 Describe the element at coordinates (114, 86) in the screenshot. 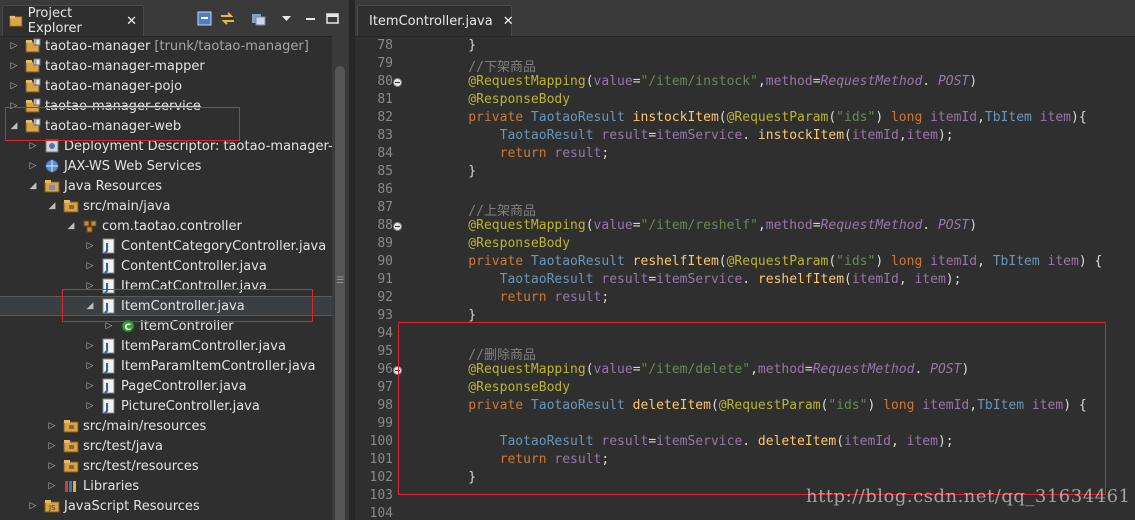

I see `tree-item-label: taotao-manager-pojo` at that location.